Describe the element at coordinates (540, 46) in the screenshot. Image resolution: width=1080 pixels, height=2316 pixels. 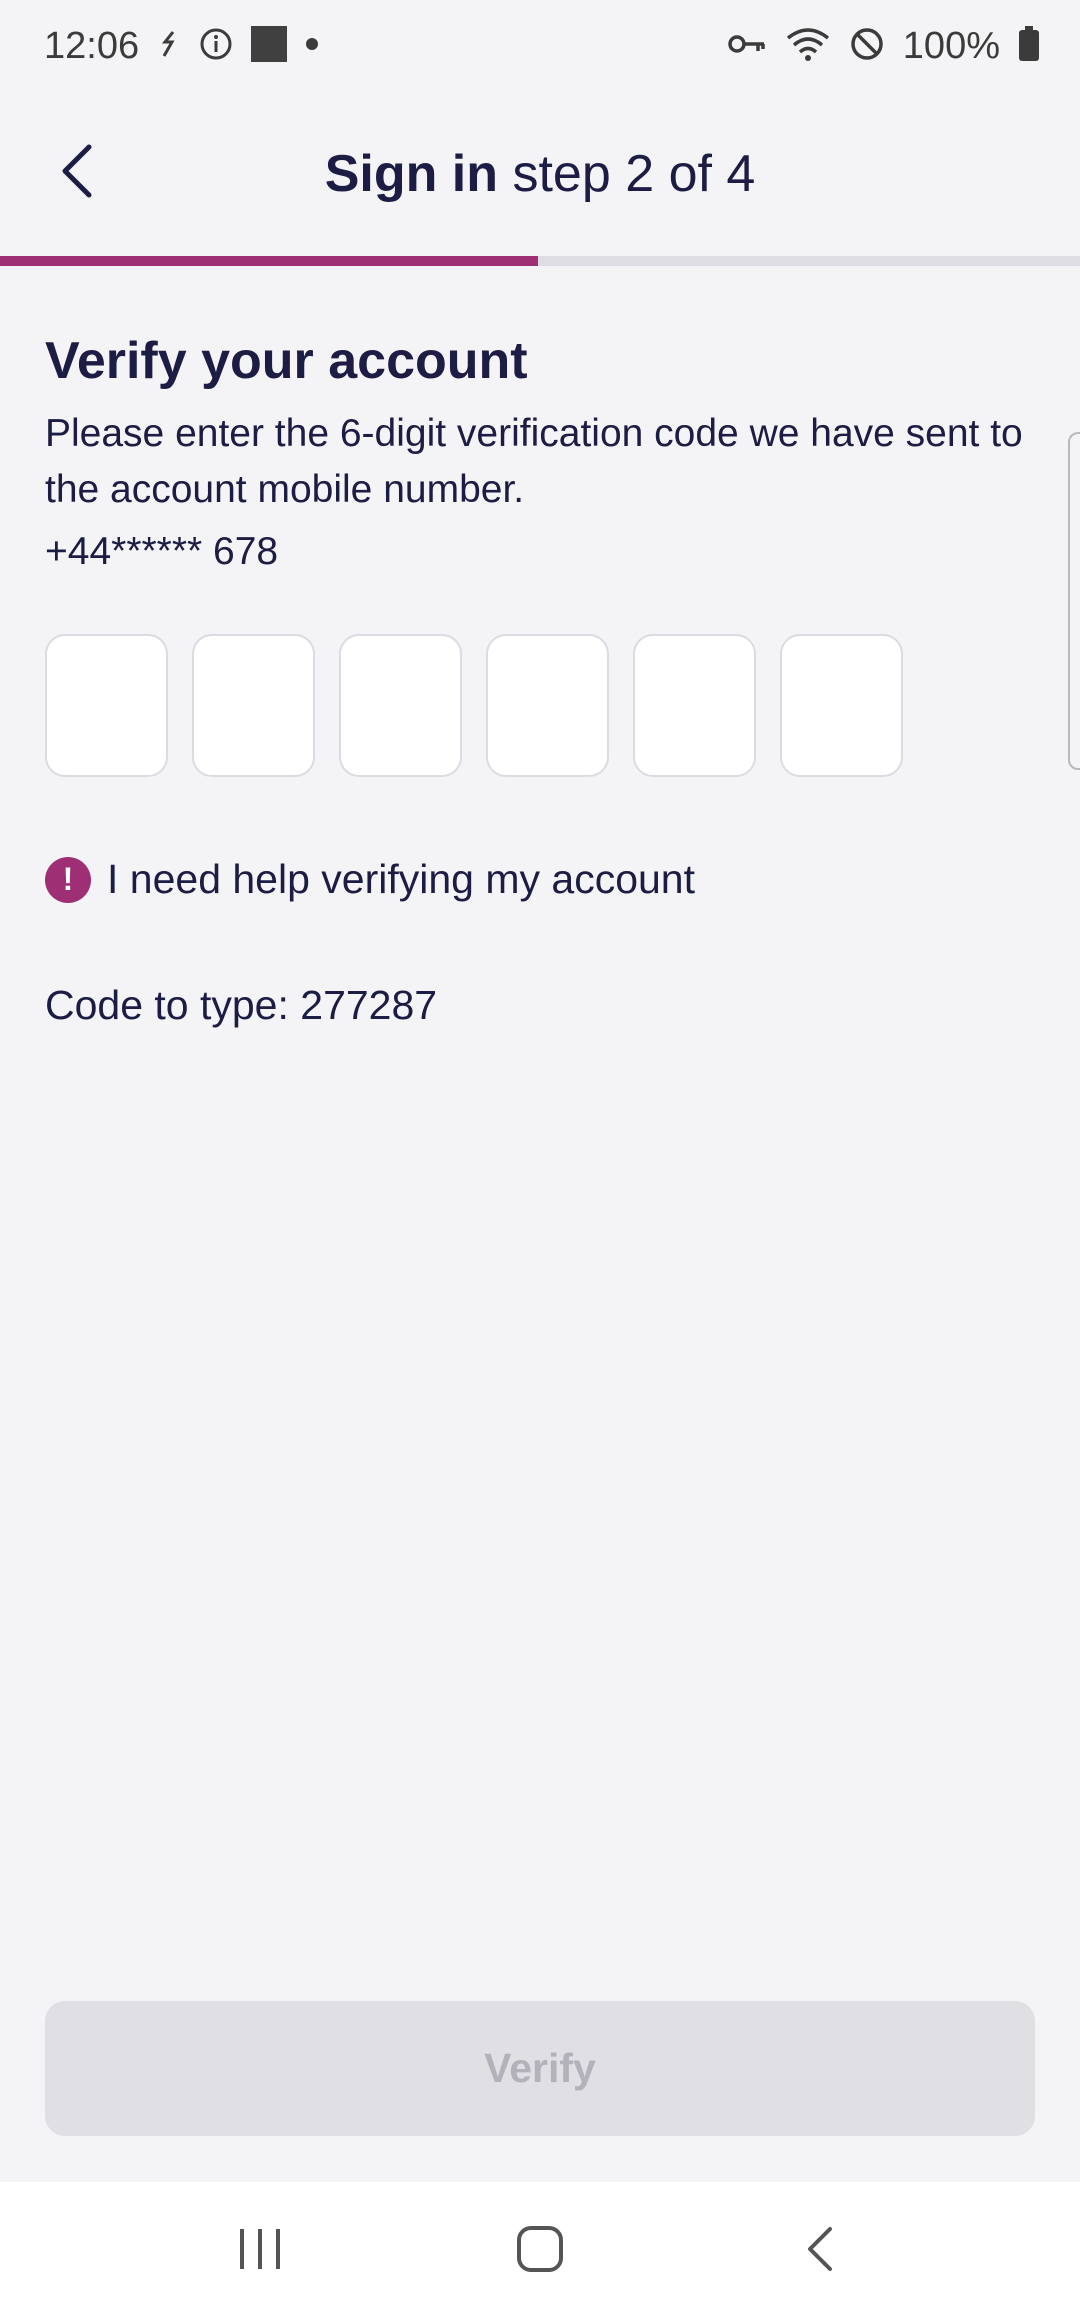
I see `status-bar: 12:06 100%` at that location.